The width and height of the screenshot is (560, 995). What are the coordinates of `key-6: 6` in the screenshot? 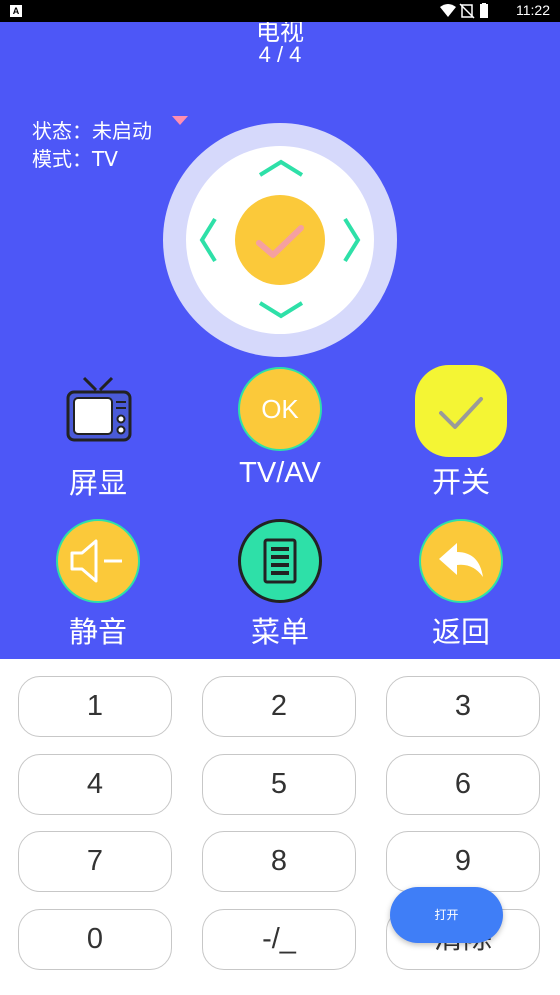 It's located at (463, 784).